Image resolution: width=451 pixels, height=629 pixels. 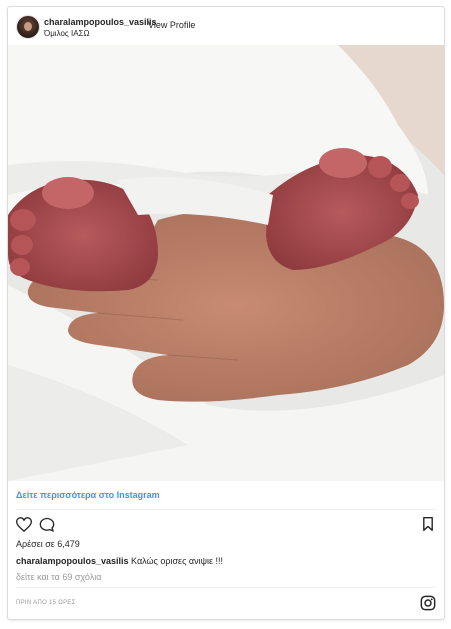 What do you see at coordinates (176, 561) in the screenshot?
I see `caption-text: Καλώς ορισες ανιψιε !!!` at bounding box center [176, 561].